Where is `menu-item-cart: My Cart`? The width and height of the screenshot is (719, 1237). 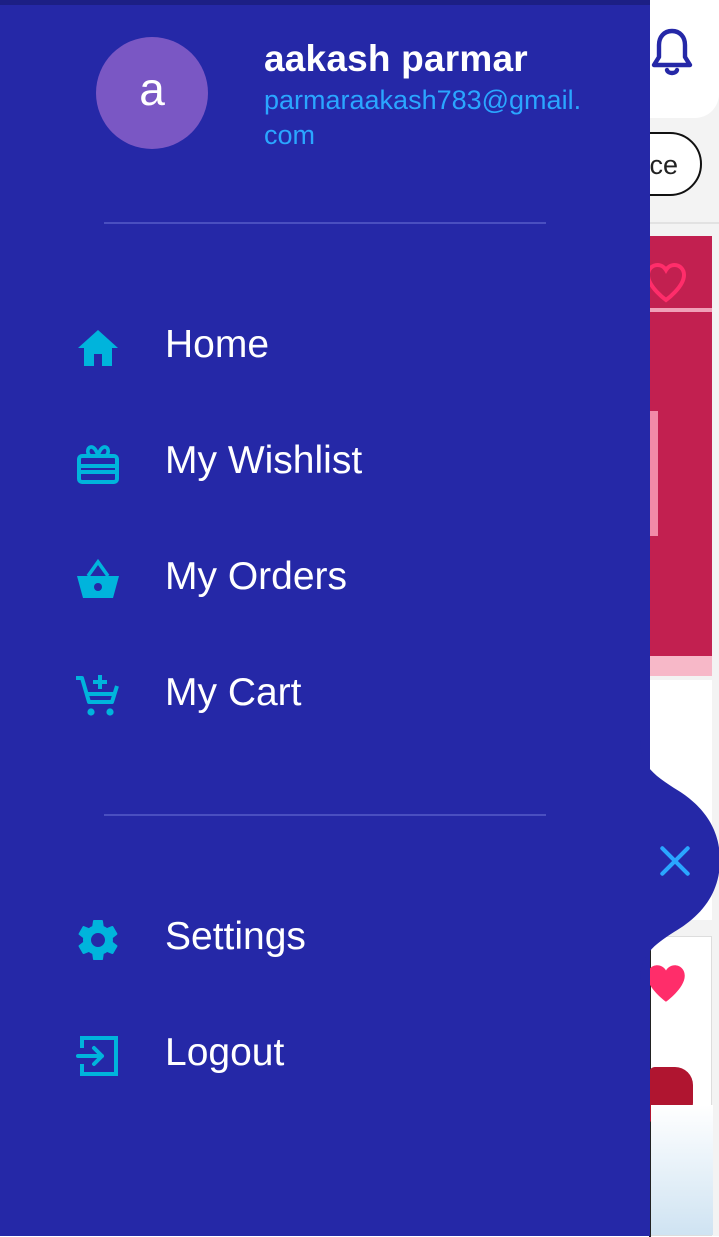
menu-item-cart: My Cart is located at coordinates (310, 695).